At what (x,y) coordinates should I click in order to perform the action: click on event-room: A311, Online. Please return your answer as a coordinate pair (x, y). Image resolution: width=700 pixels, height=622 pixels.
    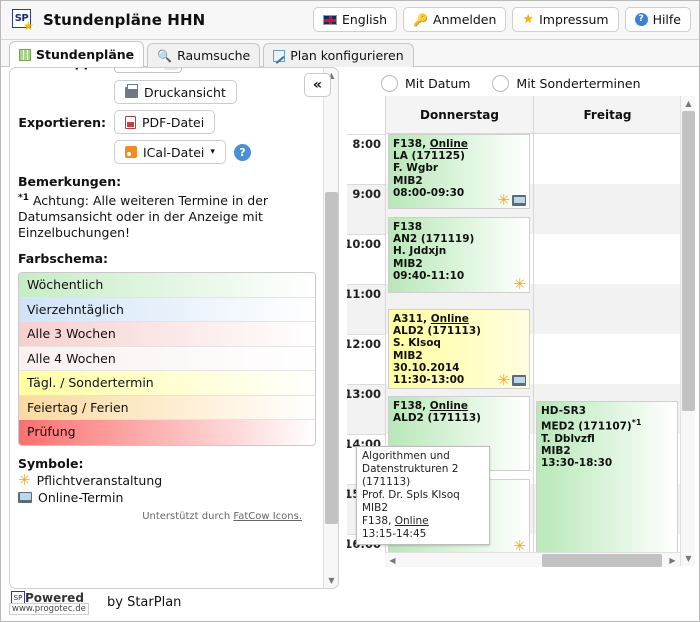
    Looking at the image, I should click on (431, 319).